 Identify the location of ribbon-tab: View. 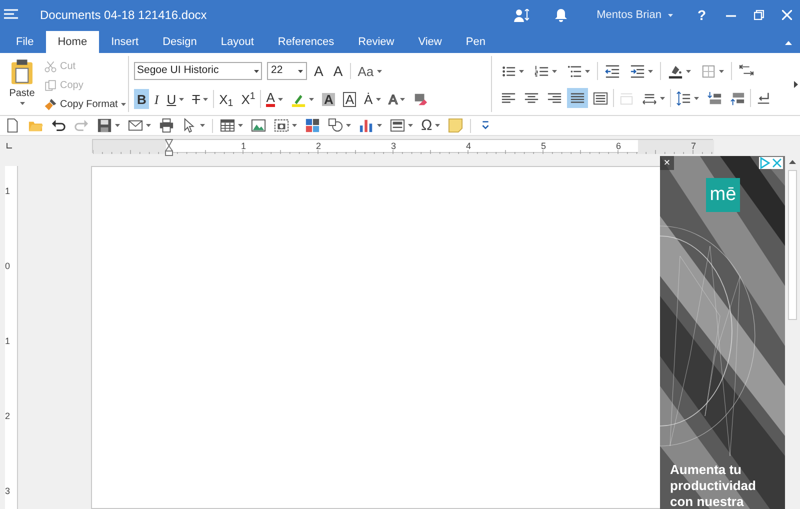
(430, 42).